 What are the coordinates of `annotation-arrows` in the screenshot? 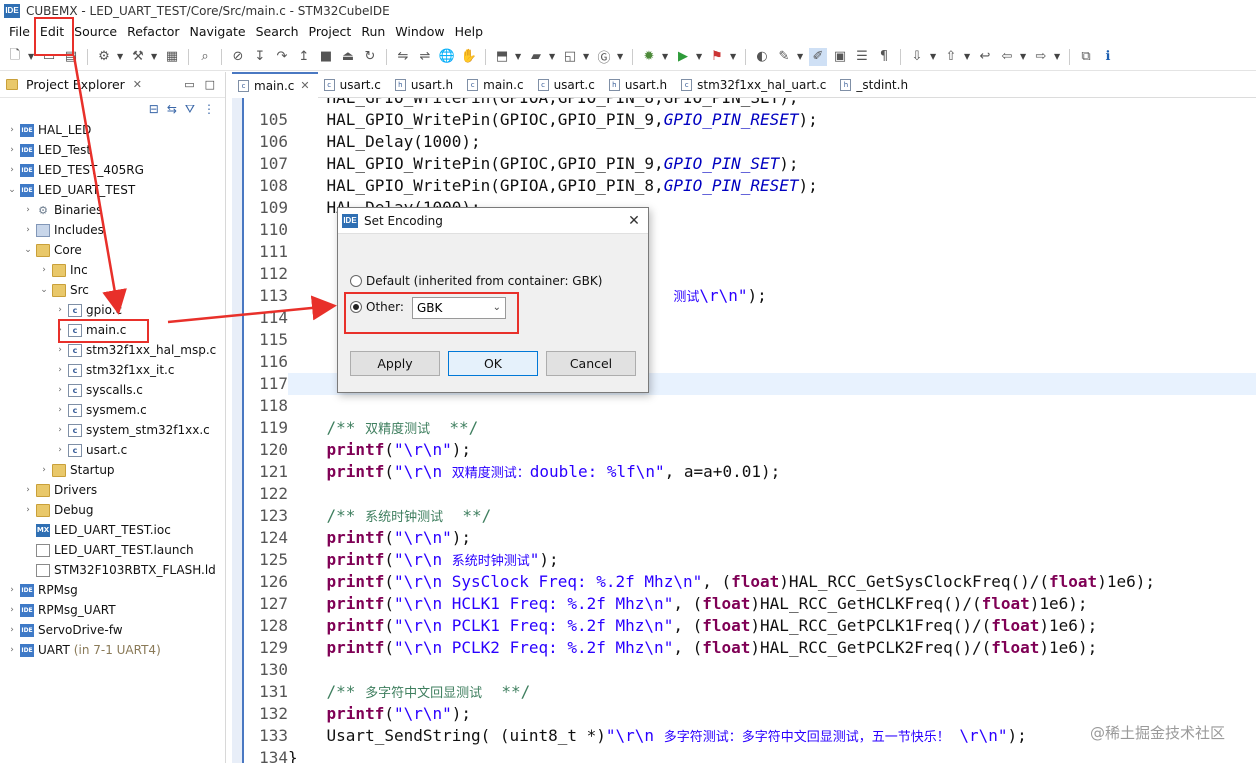 It's located at (204, 189).